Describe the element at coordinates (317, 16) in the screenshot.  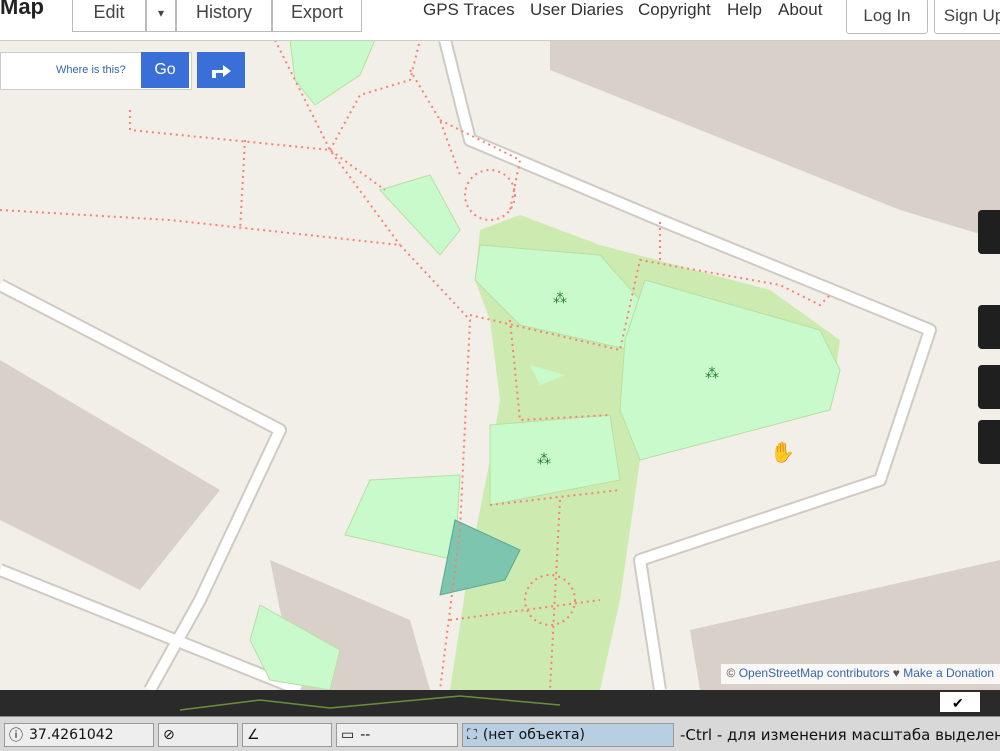
I see `export-button: Export` at that location.